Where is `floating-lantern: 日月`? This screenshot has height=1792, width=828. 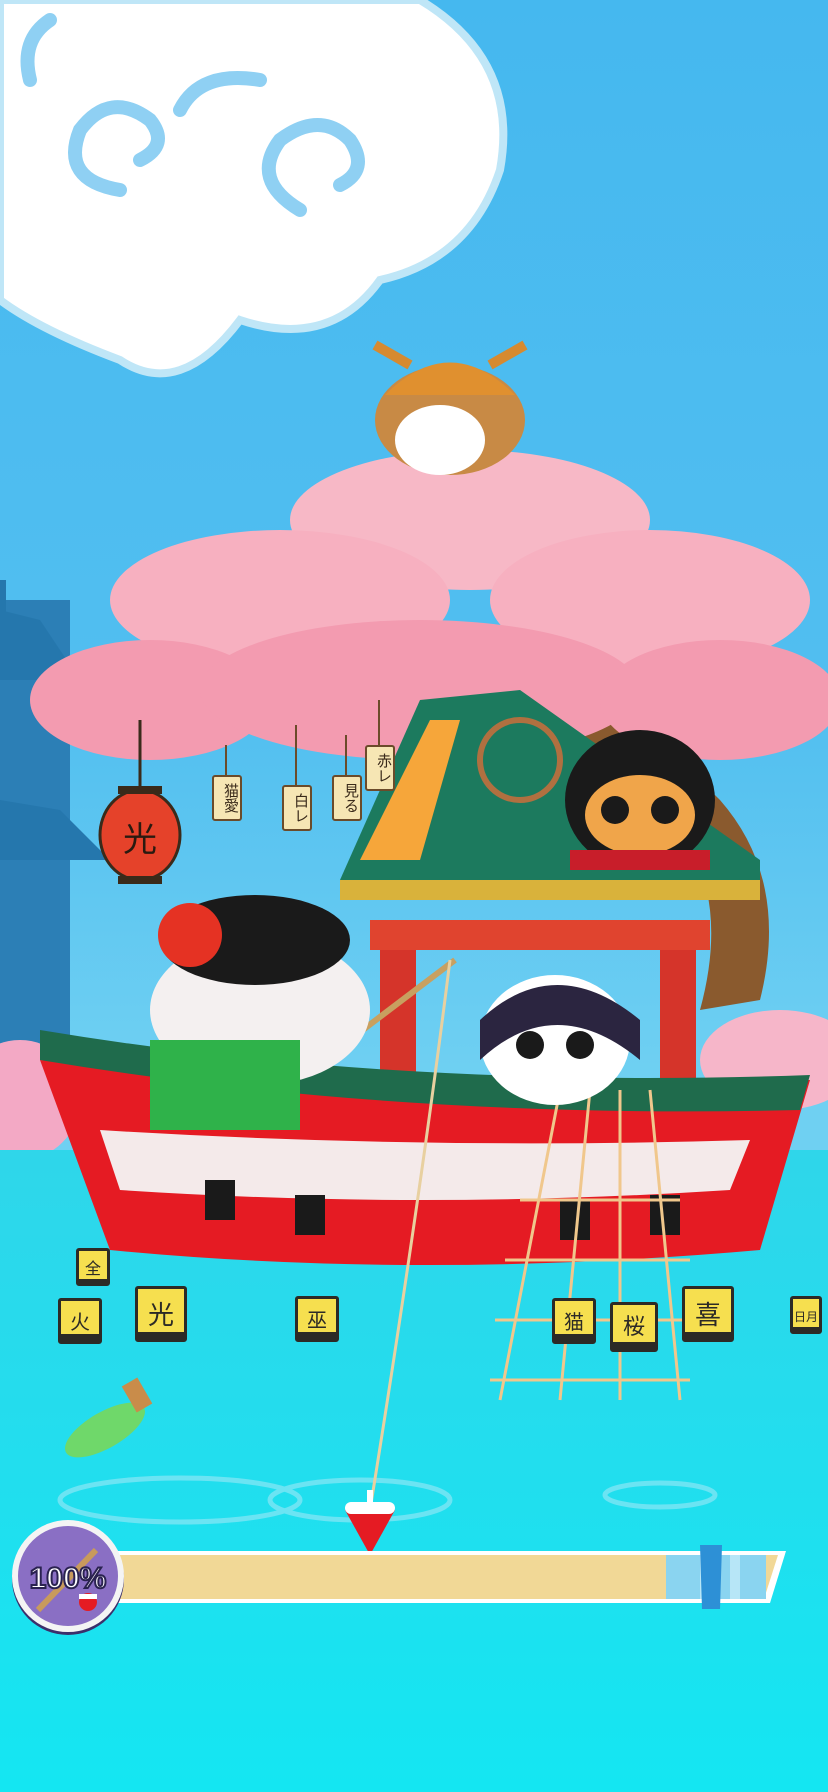
floating-lantern: 日月 is located at coordinates (806, 1315).